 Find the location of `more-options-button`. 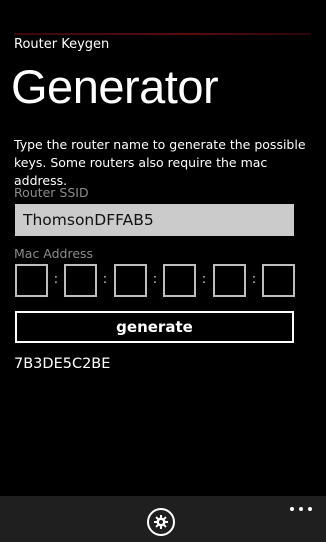

more-options-button is located at coordinates (301, 509).